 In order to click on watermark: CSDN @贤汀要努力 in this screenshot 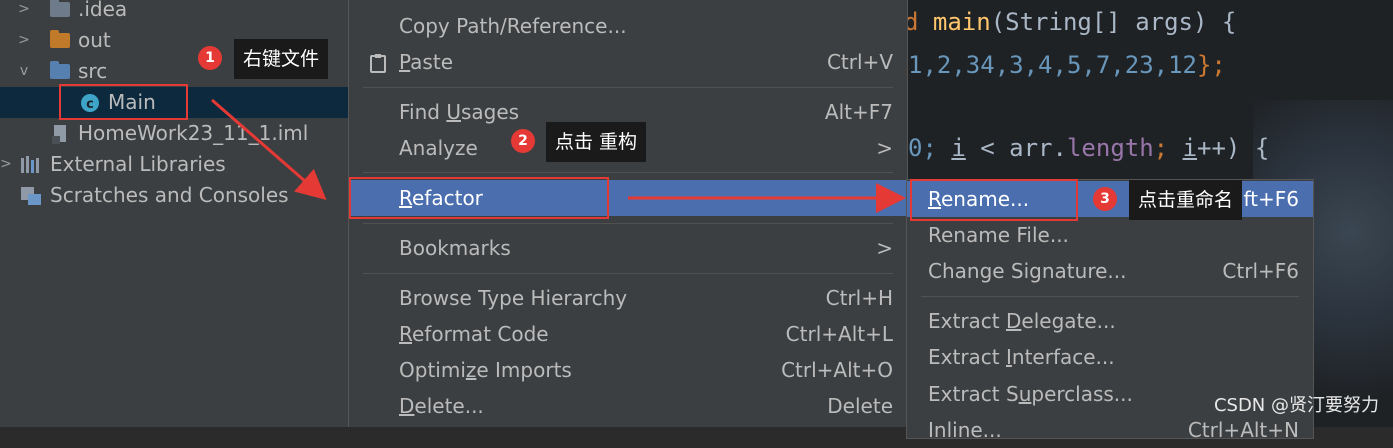, I will do `click(1296, 405)`.